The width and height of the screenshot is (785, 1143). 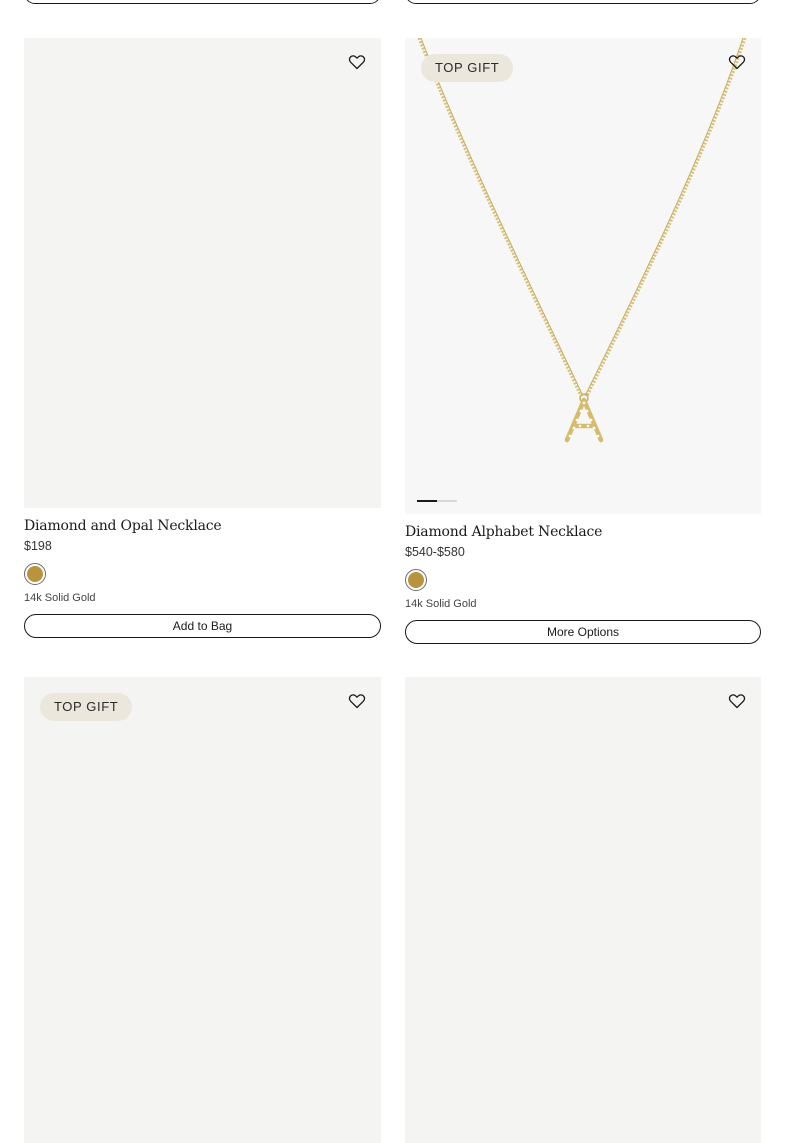 I want to click on product-price: $540-$580, so click(x=435, y=552).